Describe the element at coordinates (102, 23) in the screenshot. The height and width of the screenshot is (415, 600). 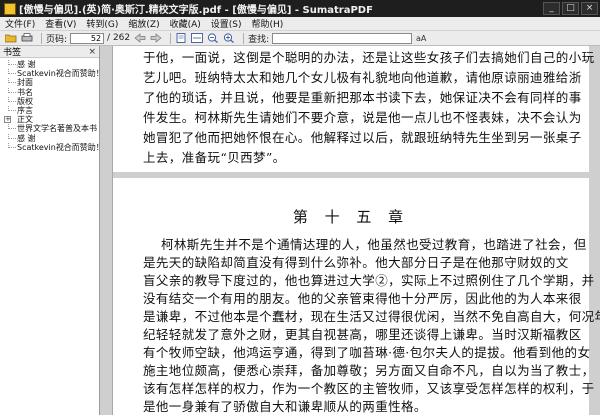
I see `menu-goto: 转到(G)` at that location.